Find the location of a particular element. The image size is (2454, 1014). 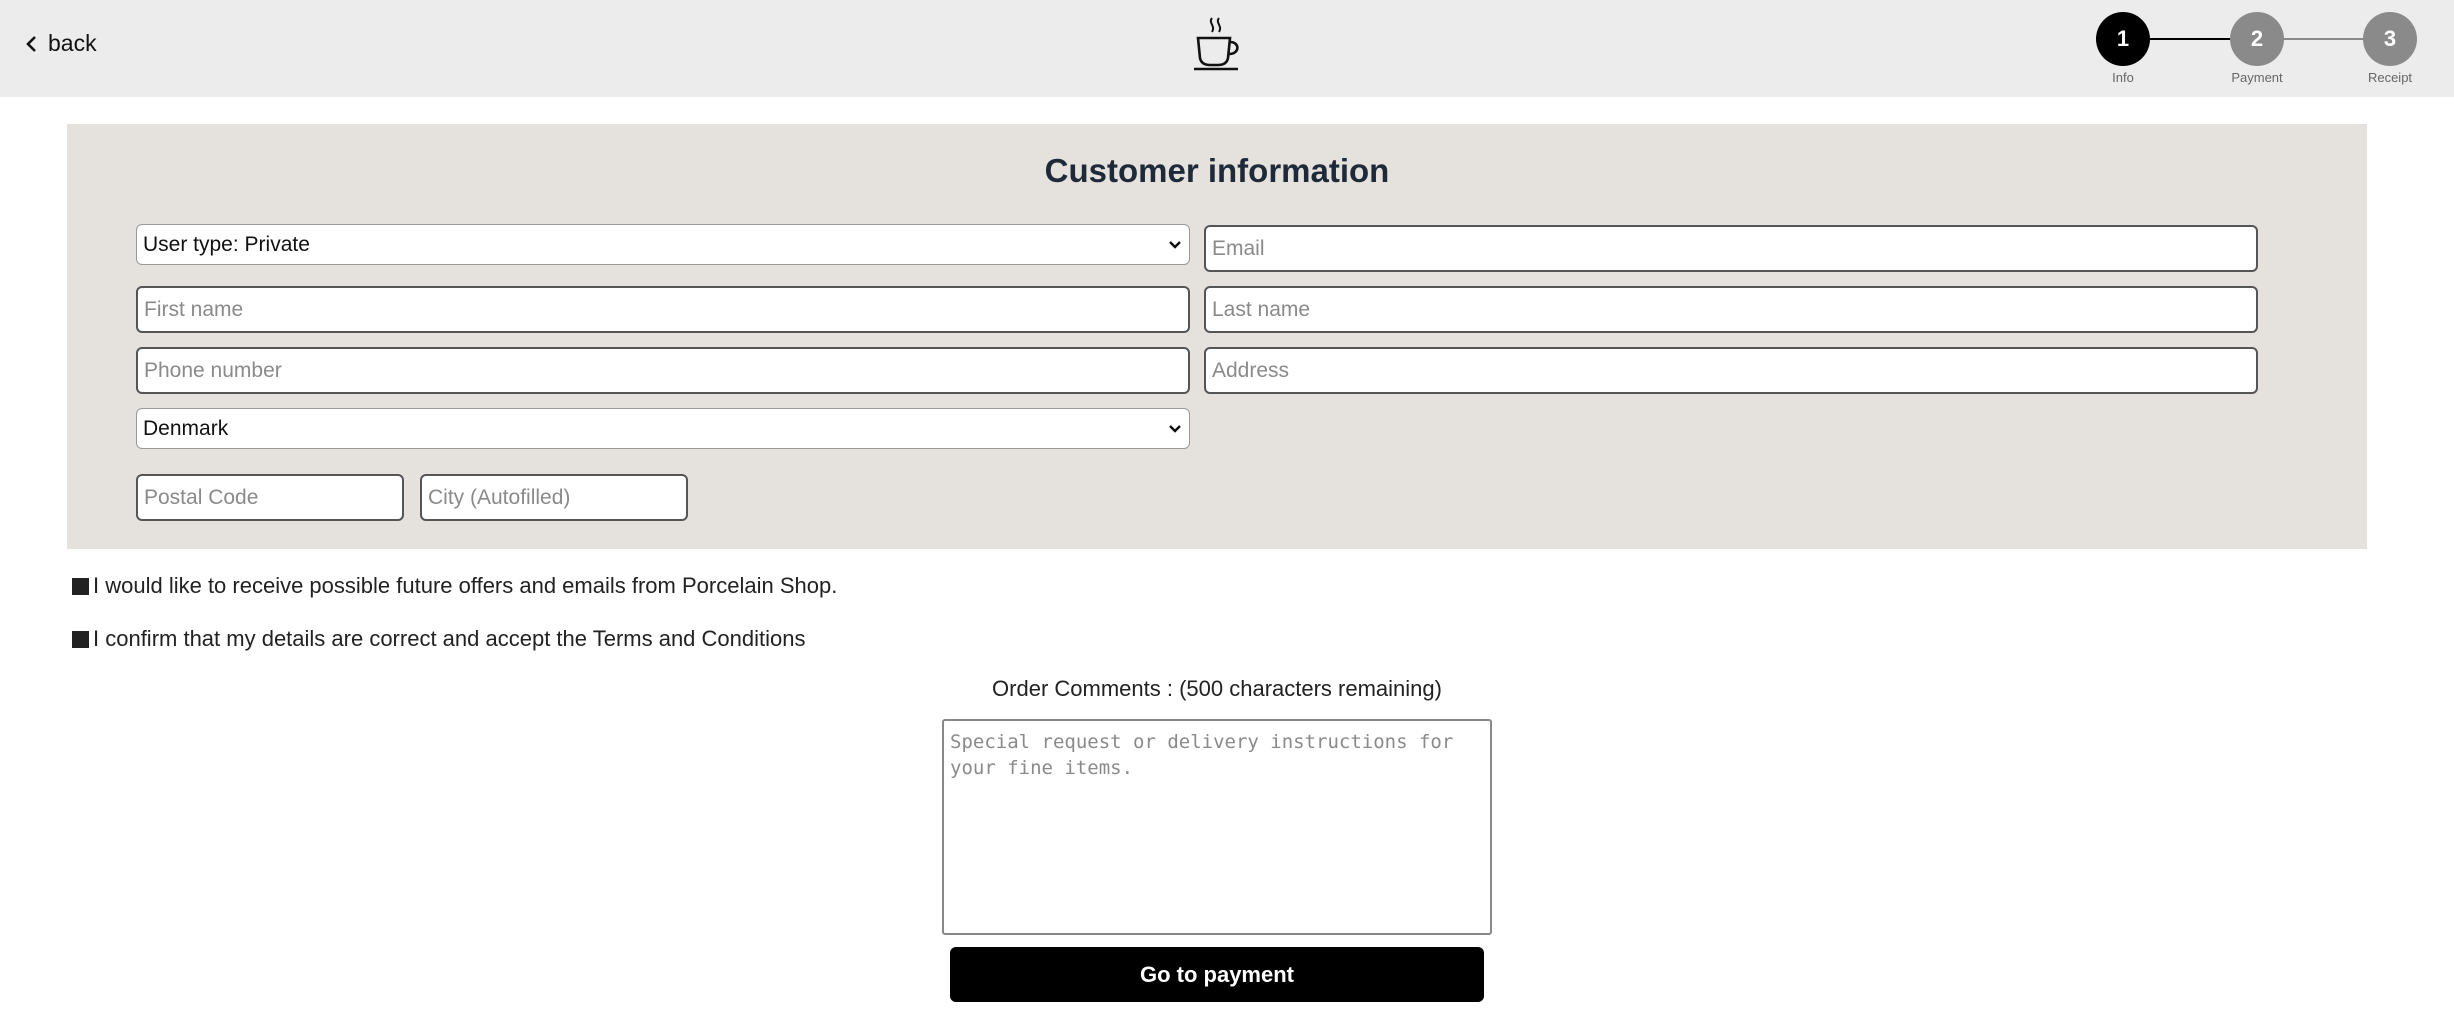

step-circle-3: 3 is located at coordinates (2390, 39).